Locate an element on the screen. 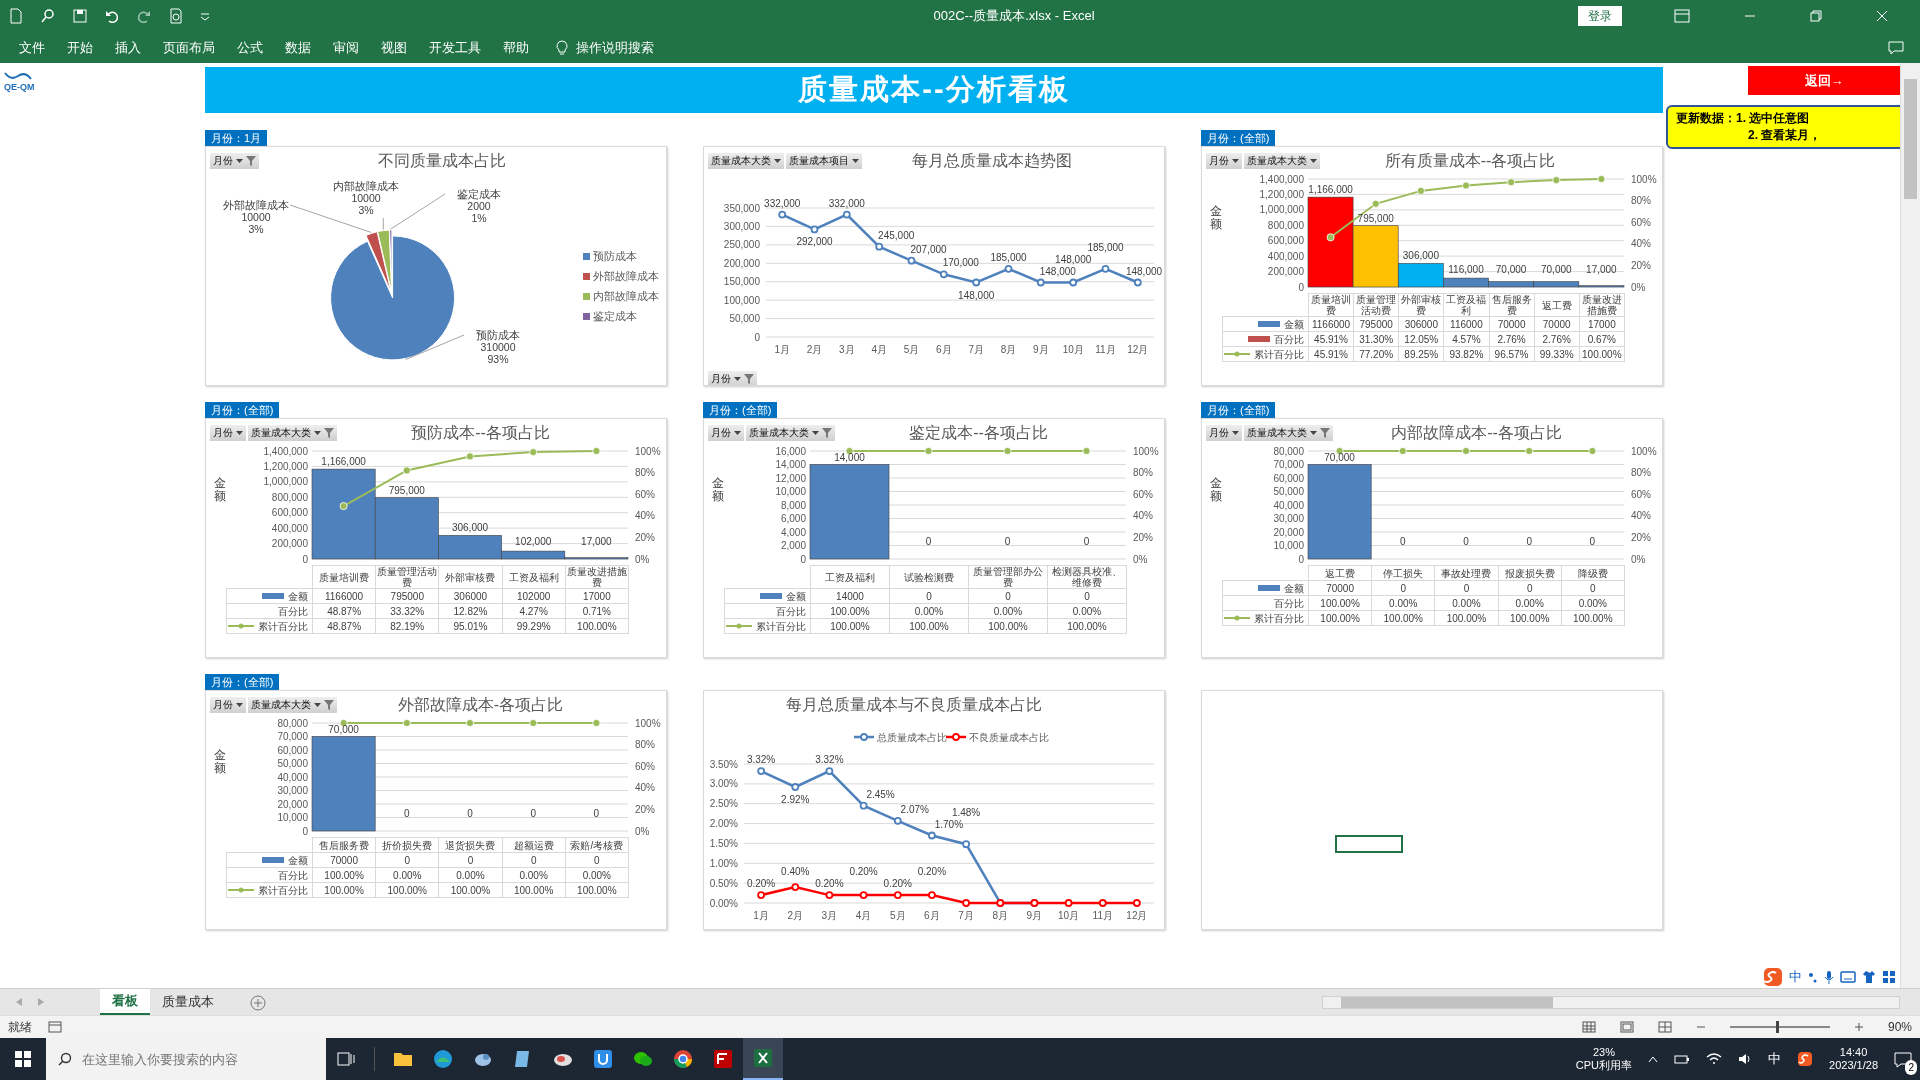 The width and height of the screenshot is (1920, 1080). vertical-scrollbar is located at coordinates (1910, 525).